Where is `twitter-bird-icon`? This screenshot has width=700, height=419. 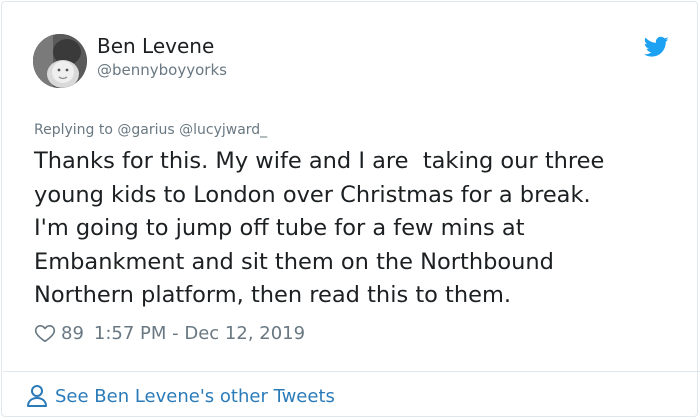
twitter-bird-icon is located at coordinates (656, 47).